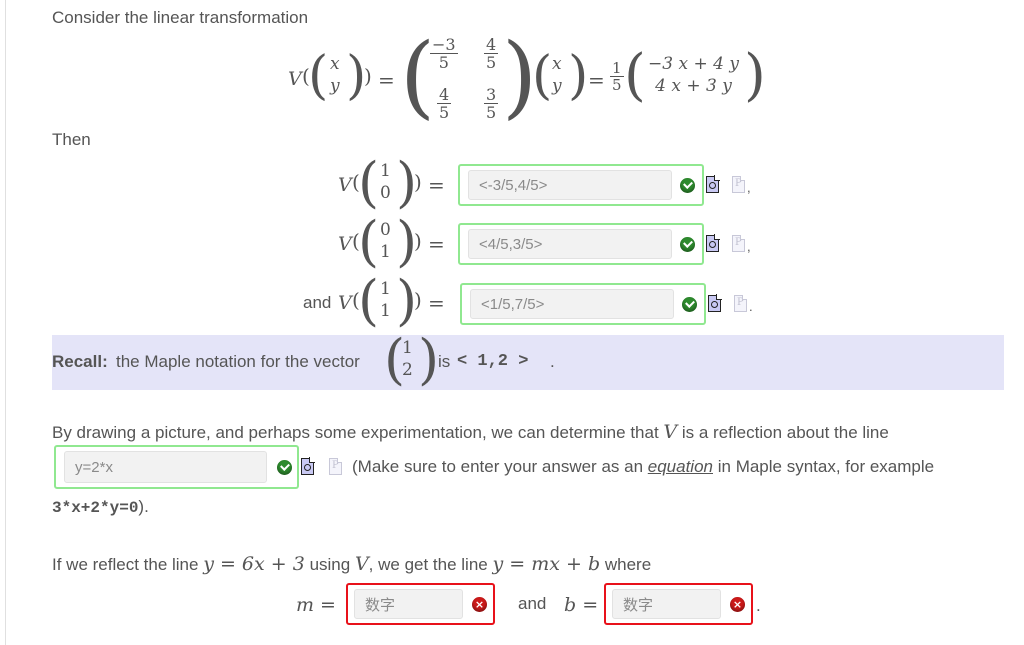  What do you see at coordinates (826, 466) in the screenshot?
I see `hint-text: in Maple syntax, for example` at bounding box center [826, 466].